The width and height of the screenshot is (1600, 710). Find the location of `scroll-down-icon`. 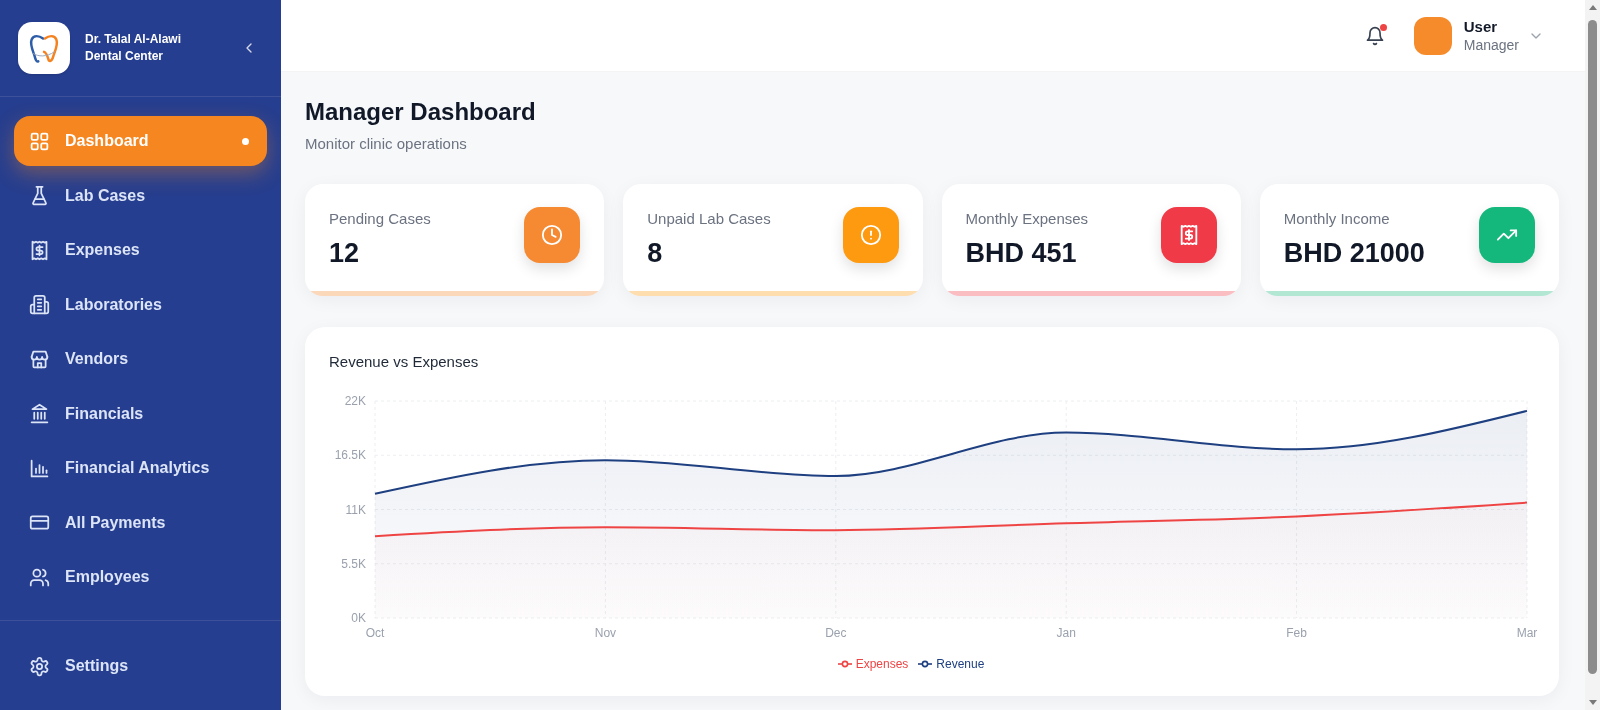

scroll-down-icon is located at coordinates (1592, 702).